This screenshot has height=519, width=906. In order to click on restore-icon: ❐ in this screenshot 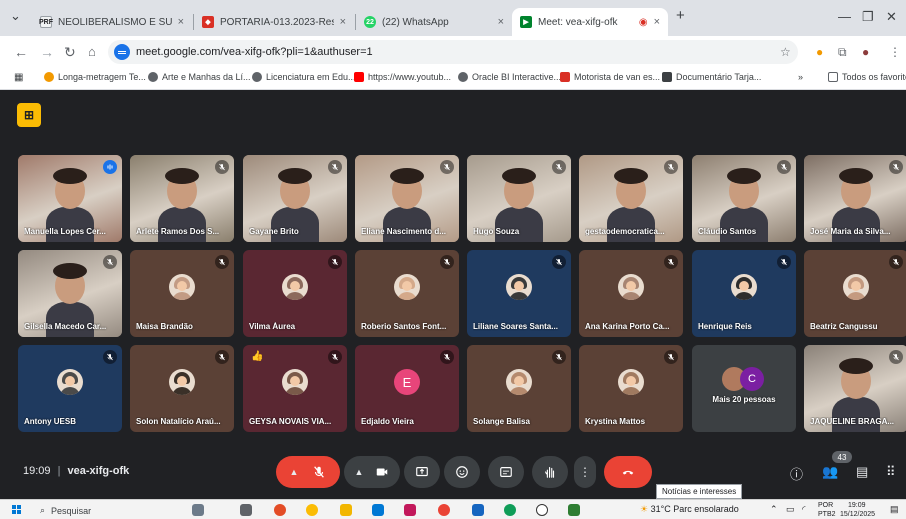, I will do `click(868, 17)`.